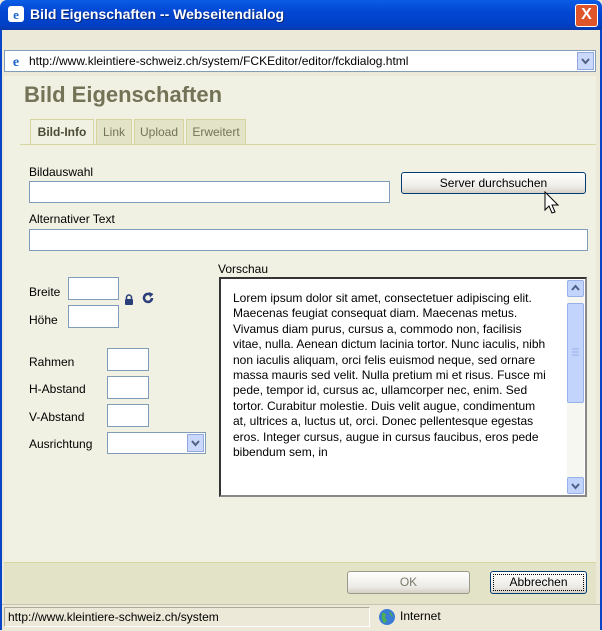 This screenshot has height=631, width=602. What do you see at coordinates (129, 300) in the screenshot?
I see `lock-ratio-icon` at bounding box center [129, 300].